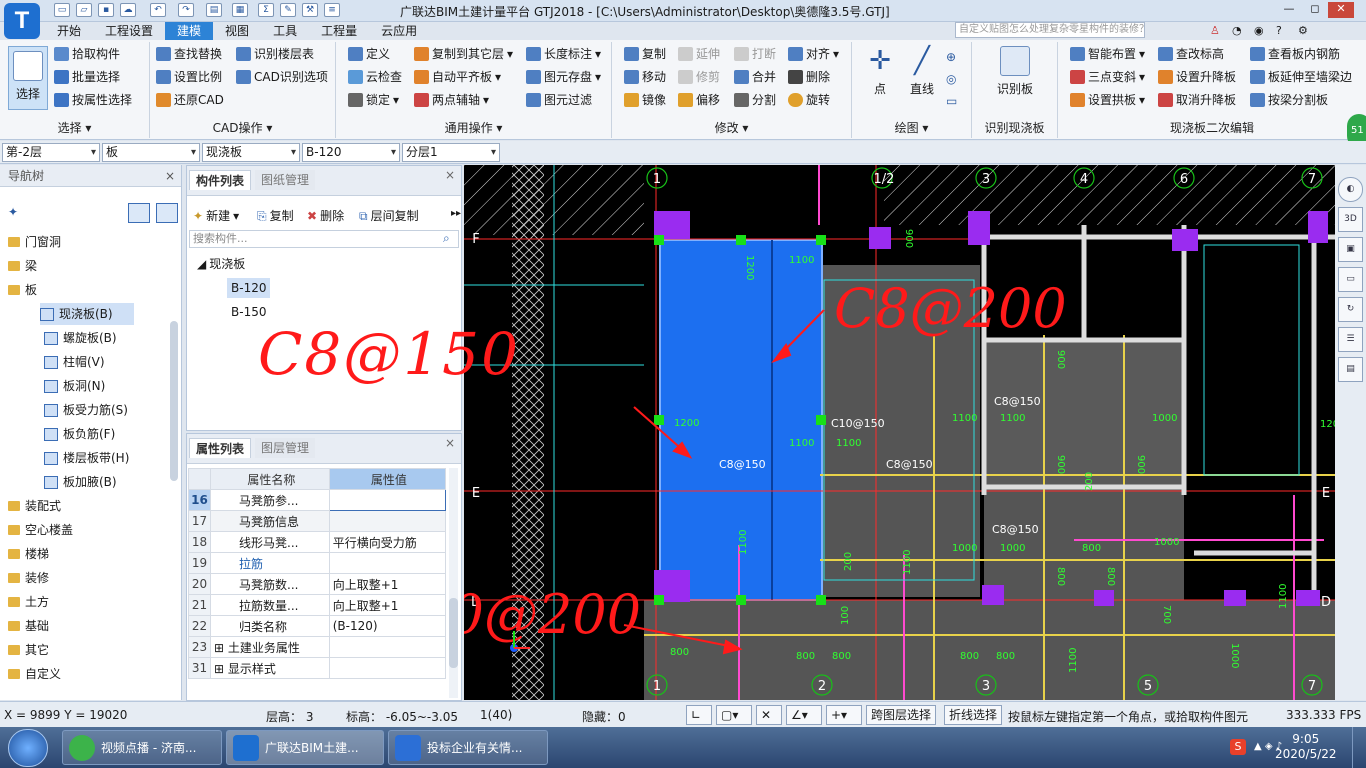 This screenshot has height=768, width=1366. What do you see at coordinates (1289, 100) in the screenshot?
I see `split-by-beam-button: 按梁分割板` at bounding box center [1289, 100].